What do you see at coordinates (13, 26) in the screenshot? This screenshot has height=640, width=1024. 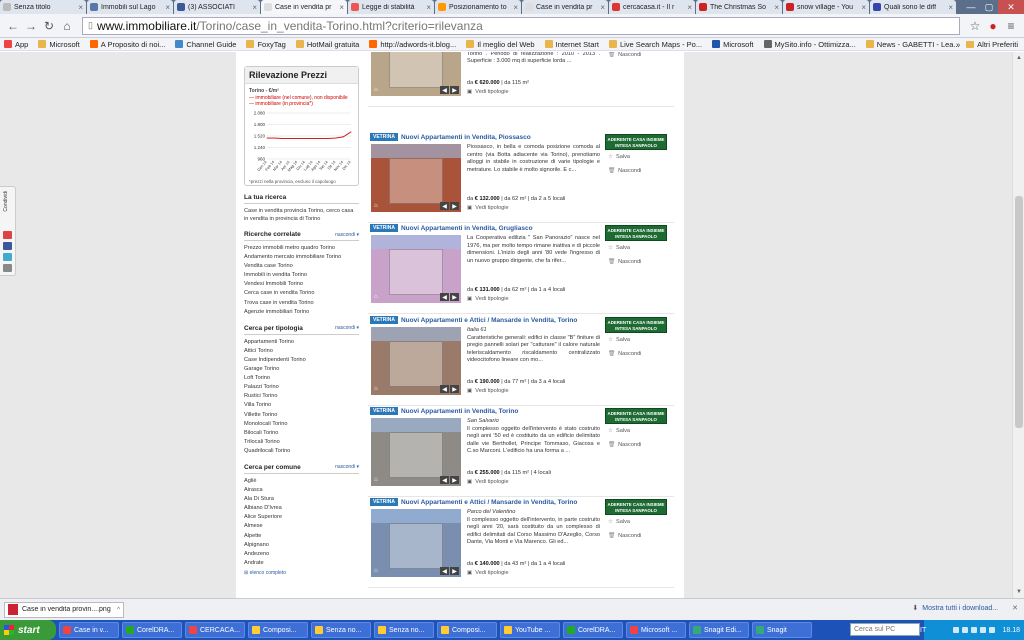 I see `back-button: ←` at bounding box center [13, 26].